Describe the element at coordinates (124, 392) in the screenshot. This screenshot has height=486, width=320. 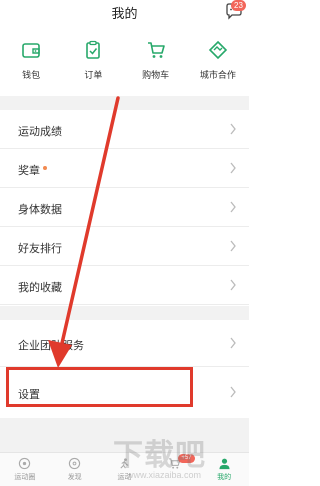
I see `menu-item-settings: 设置` at that location.